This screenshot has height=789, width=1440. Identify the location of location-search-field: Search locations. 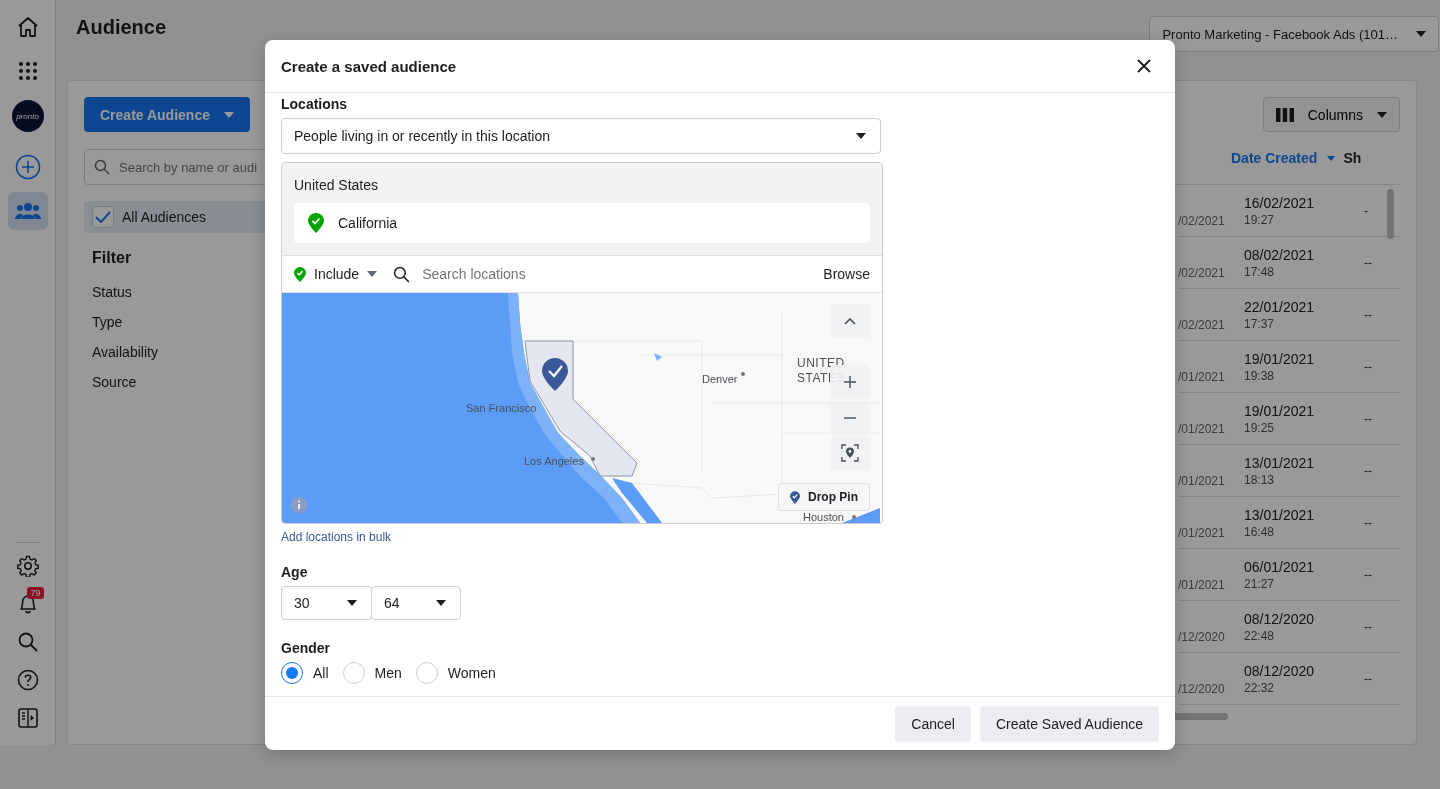
(614, 274).